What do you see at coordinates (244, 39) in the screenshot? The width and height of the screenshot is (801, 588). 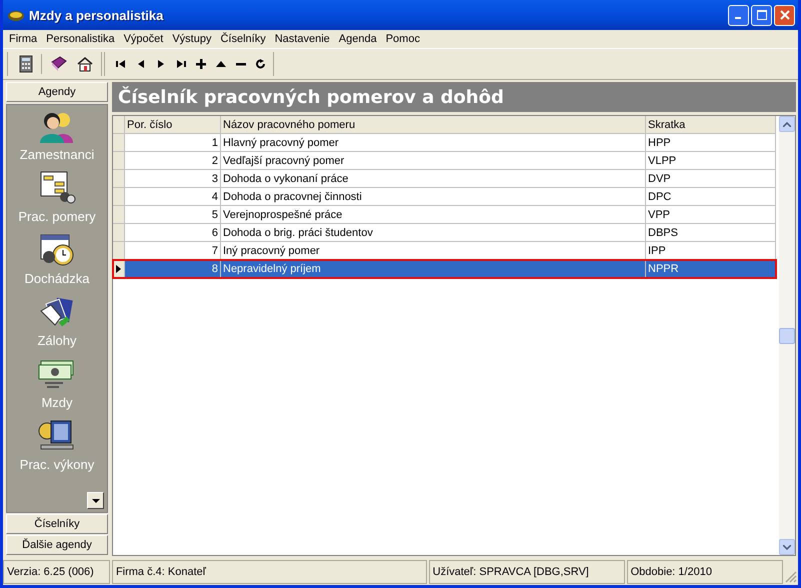 I see `menu-item: Číselníky` at bounding box center [244, 39].